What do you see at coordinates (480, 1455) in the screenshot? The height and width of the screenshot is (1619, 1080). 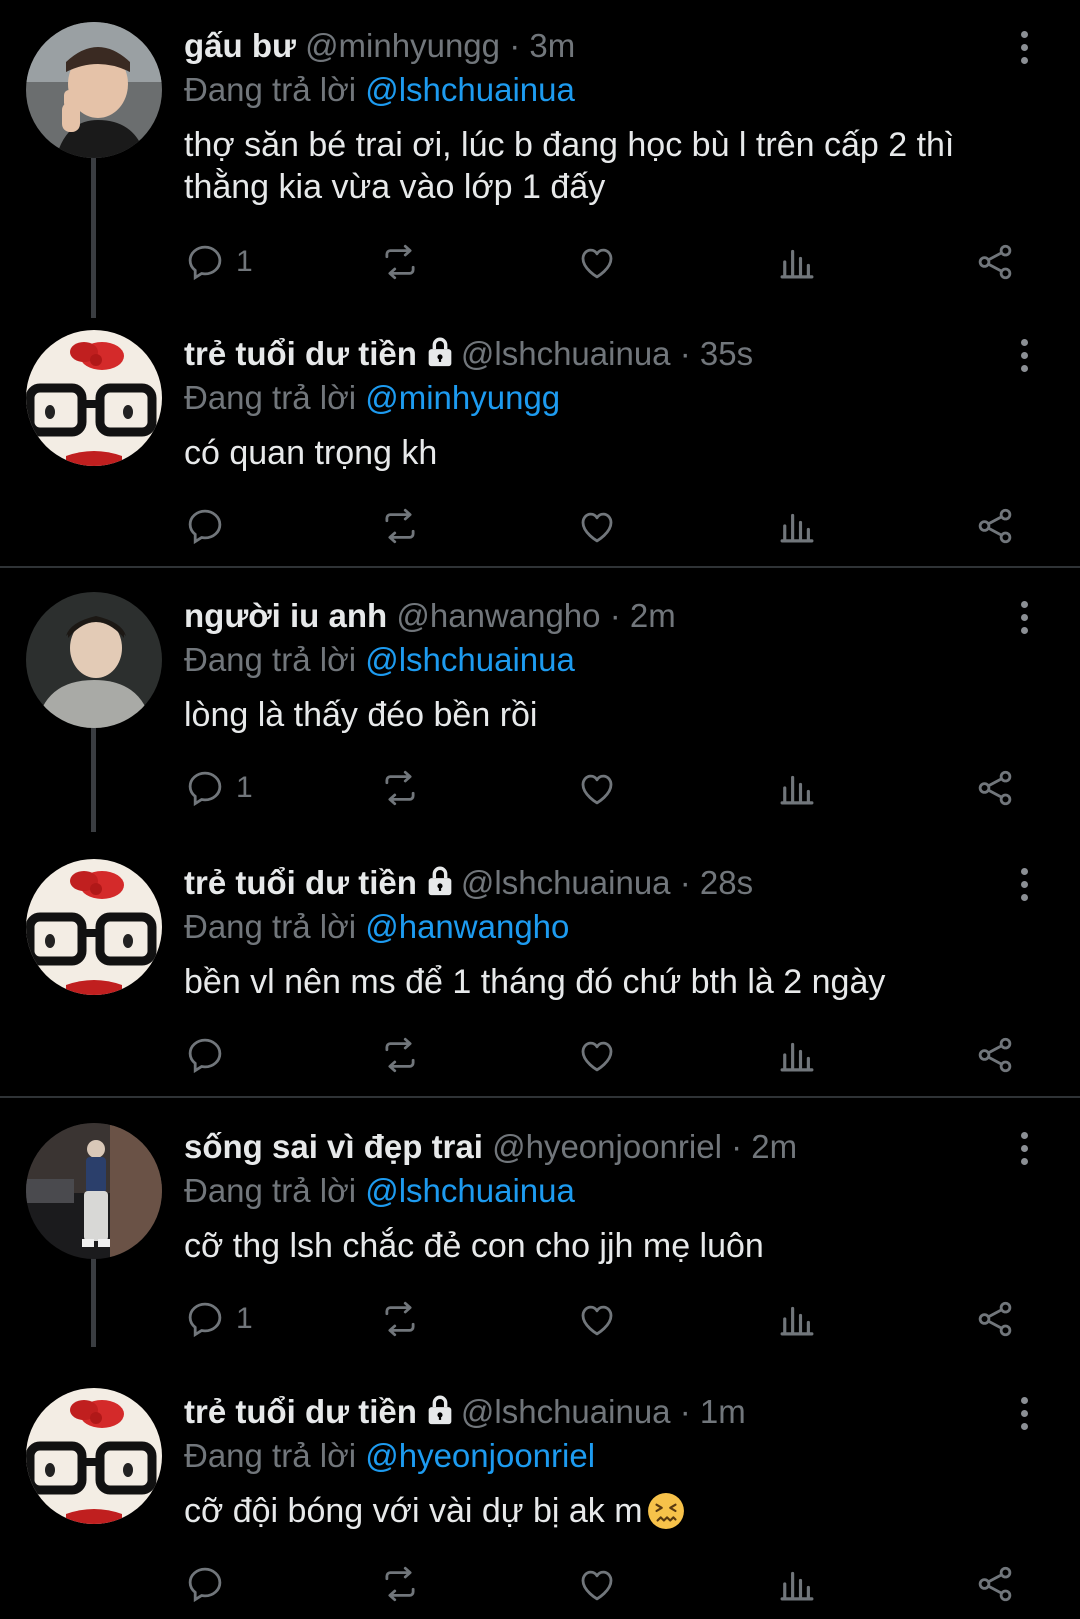 I see `reply-mention: @hyeonjoonriel` at bounding box center [480, 1455].